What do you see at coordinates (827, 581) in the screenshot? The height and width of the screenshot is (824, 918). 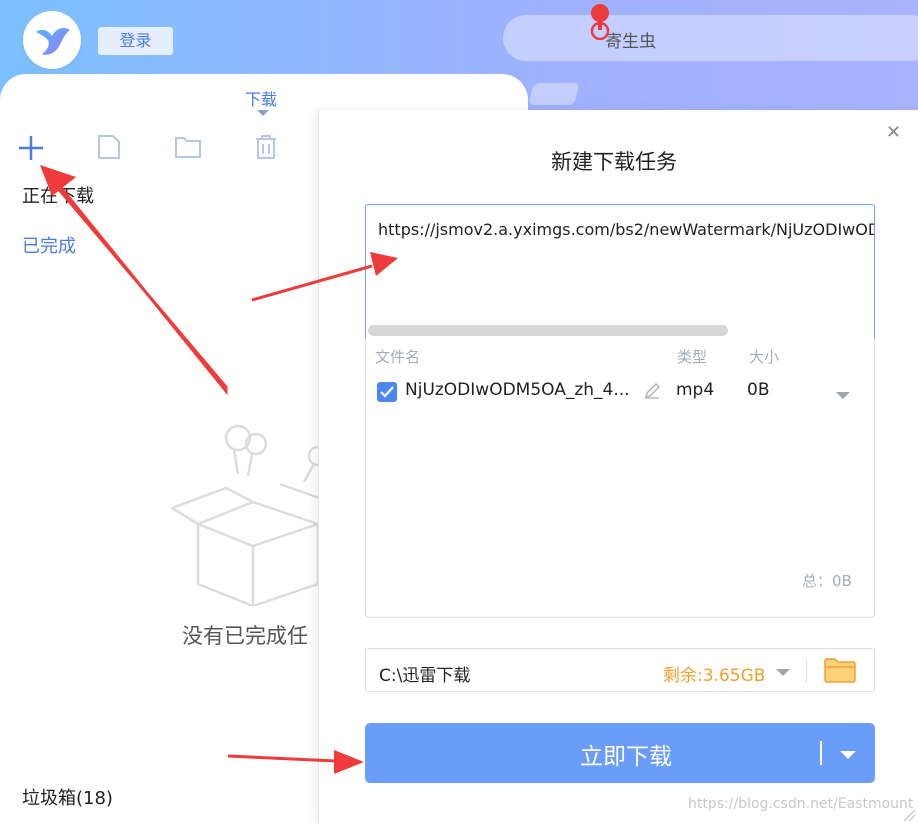 I see `total-size: 总：0B` at bounding box center [827, 581].